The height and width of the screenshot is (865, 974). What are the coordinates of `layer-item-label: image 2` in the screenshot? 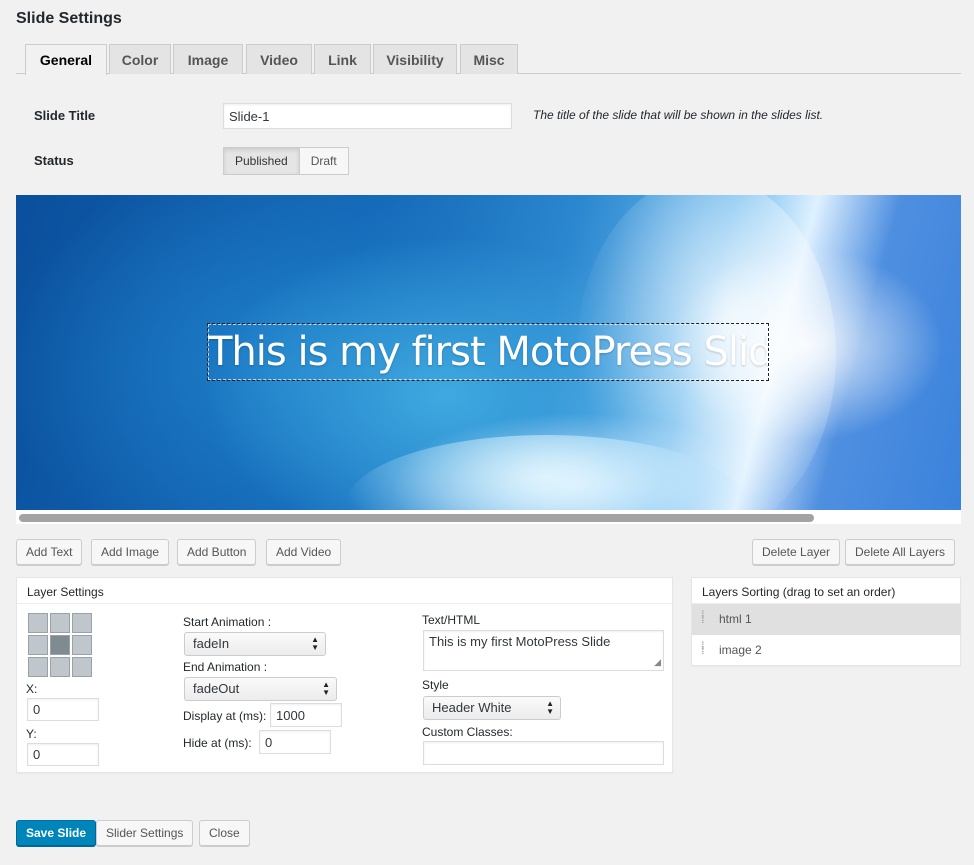 It's located at (740, 650).